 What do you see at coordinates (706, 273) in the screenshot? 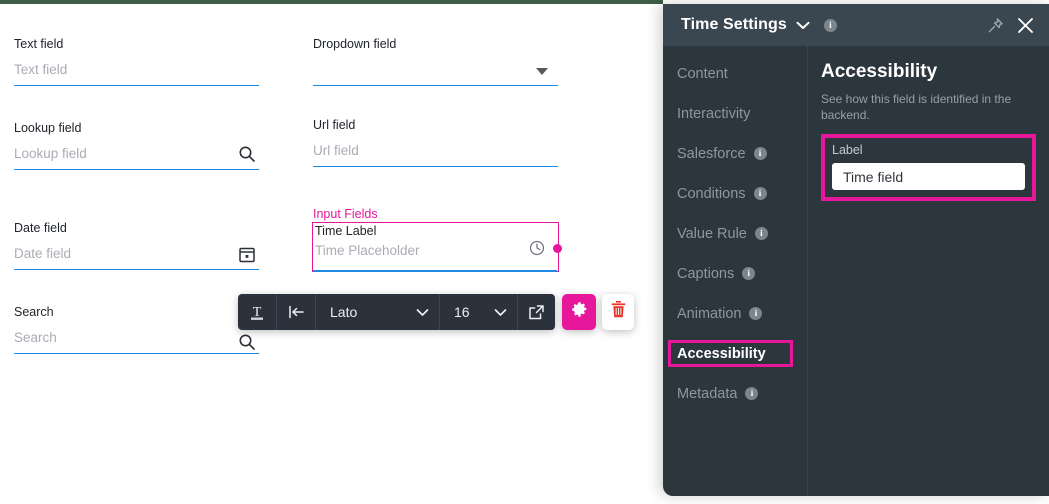
I see `nav-label: Captions` at bounding box center [706, 273].